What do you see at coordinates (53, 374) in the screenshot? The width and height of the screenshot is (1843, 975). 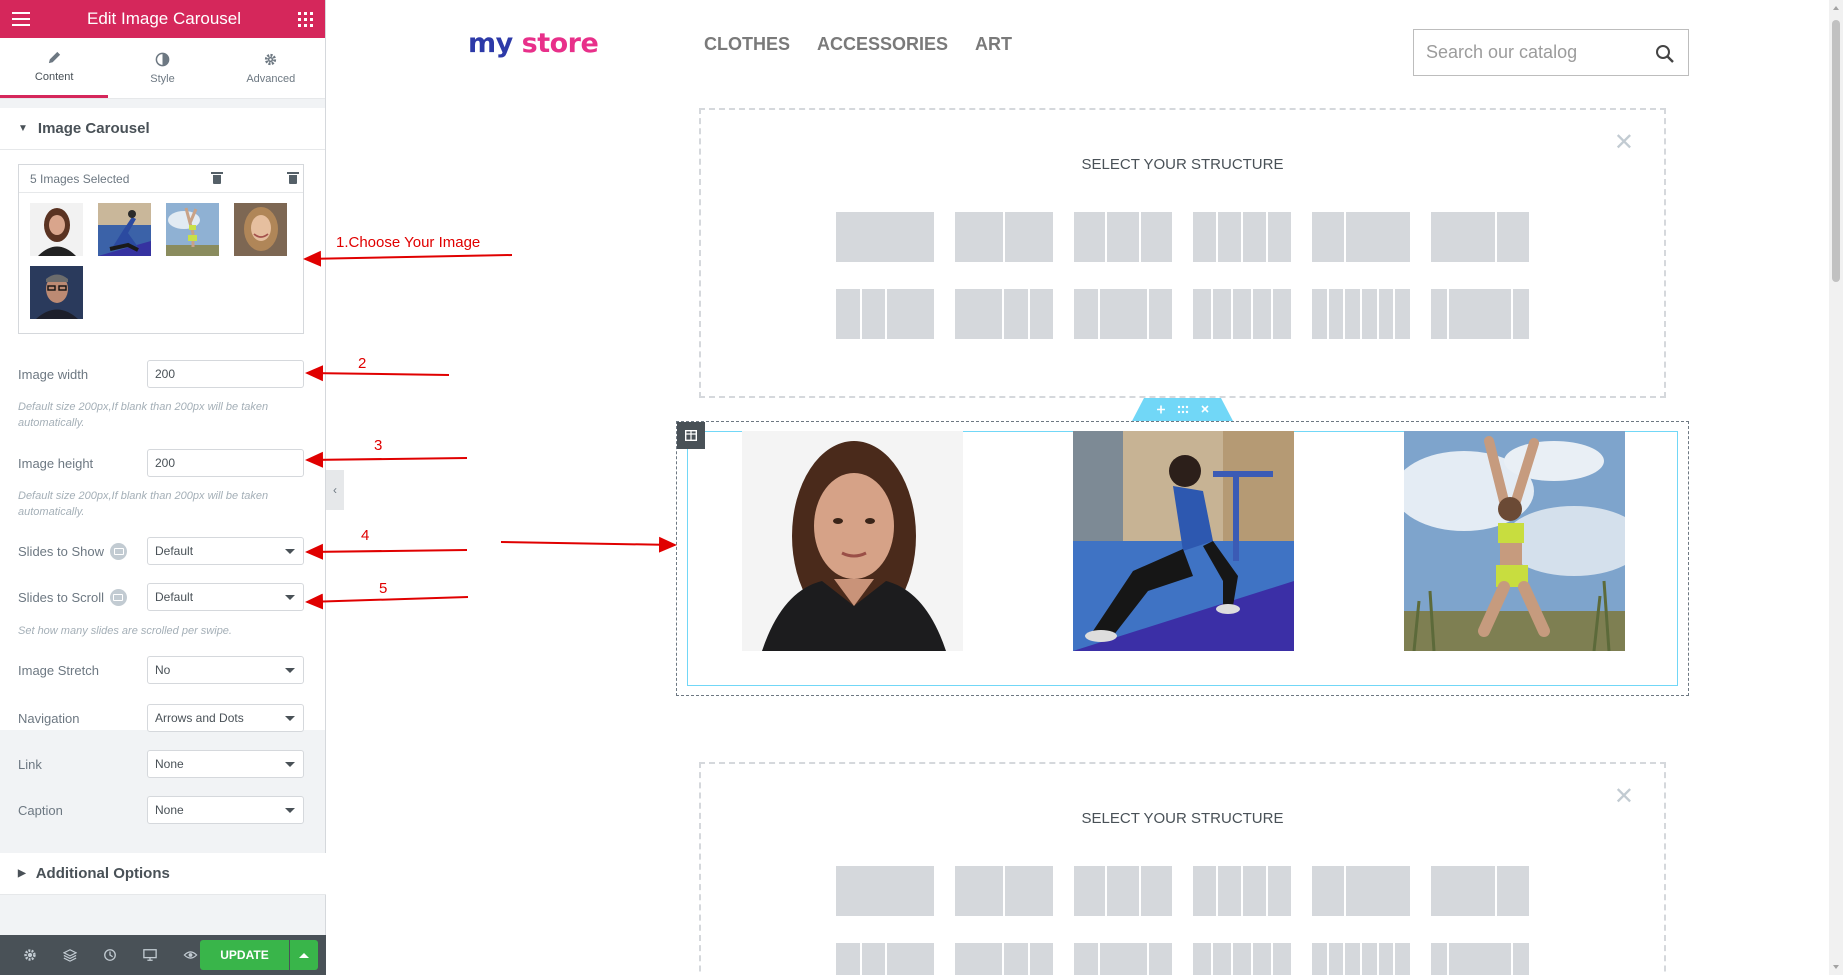 I see `image-width-label: Image width` at bounding box center [53, 374].